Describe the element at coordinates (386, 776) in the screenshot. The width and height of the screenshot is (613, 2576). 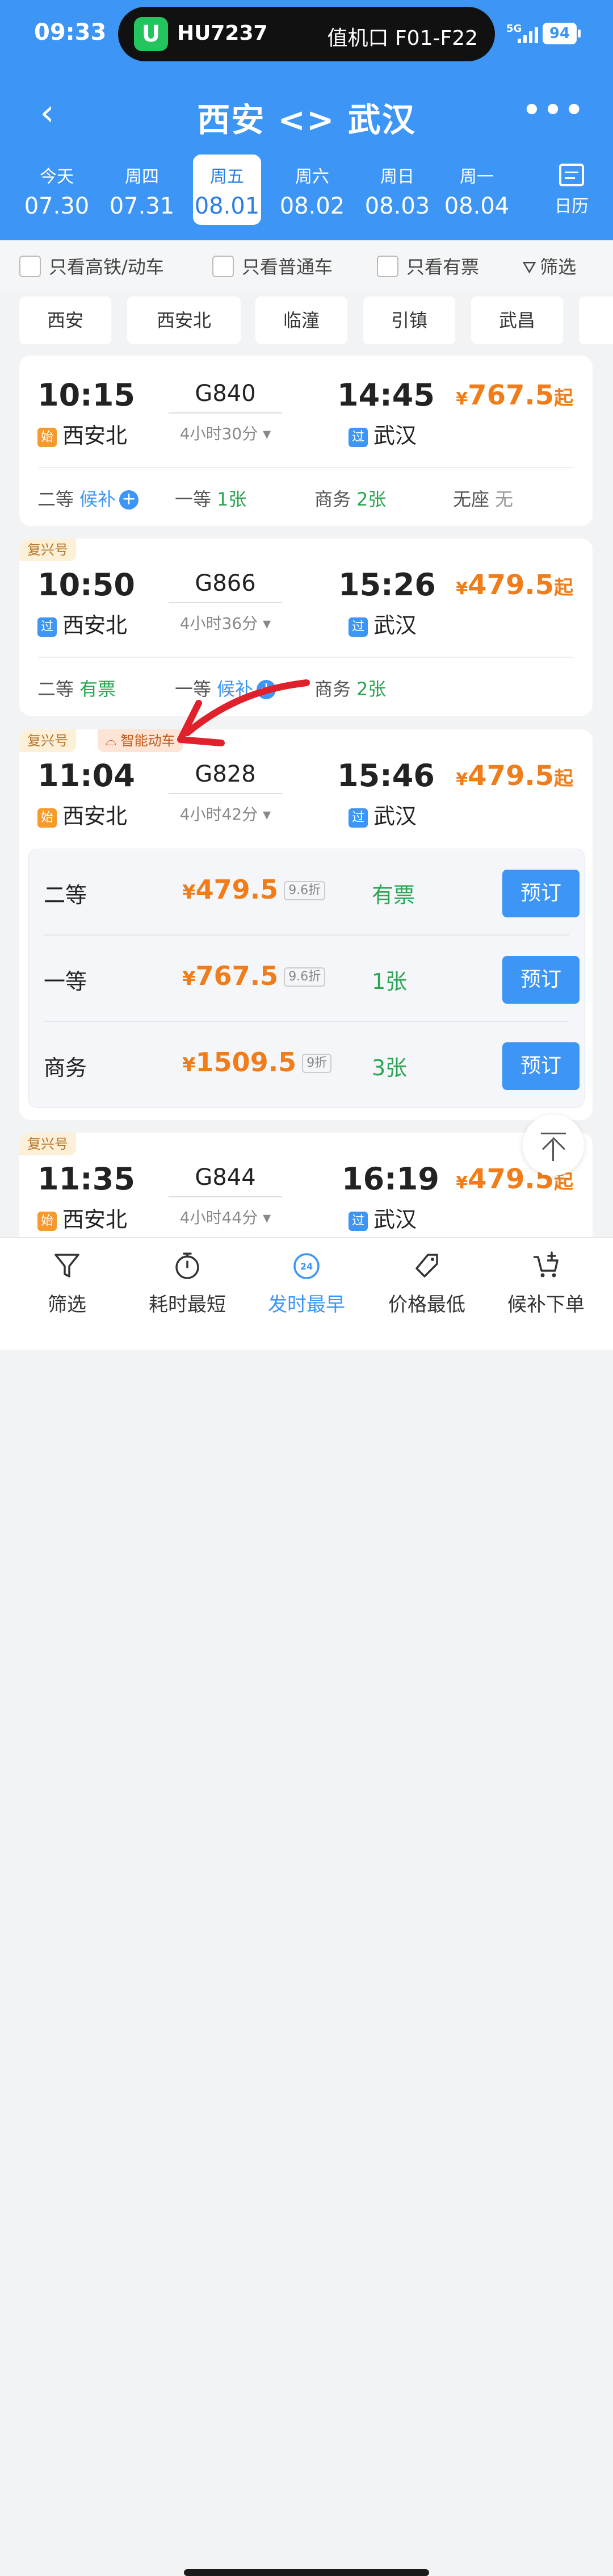
I see `arrival-time: 15:46` at that location.